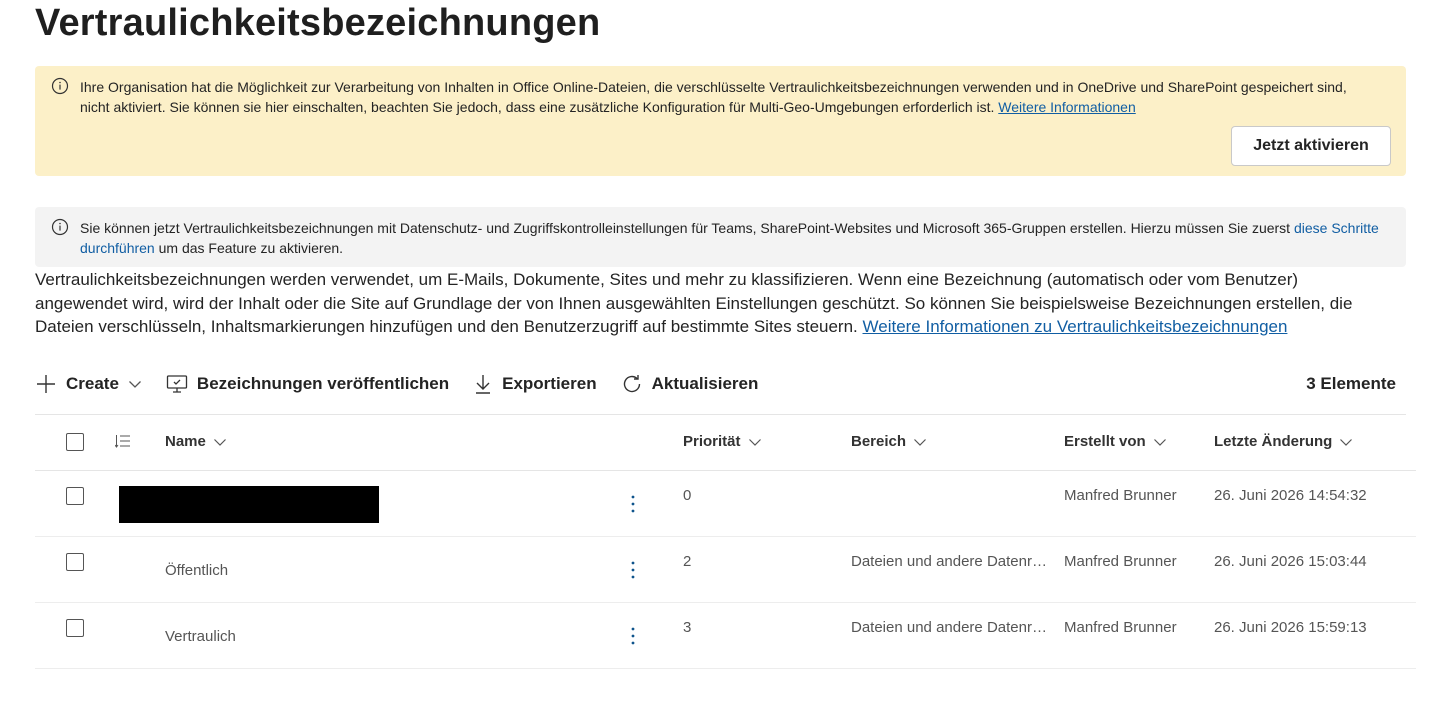 The image size is (1430, 712). I want to click on priority-cell: 0, so click(687, 495).